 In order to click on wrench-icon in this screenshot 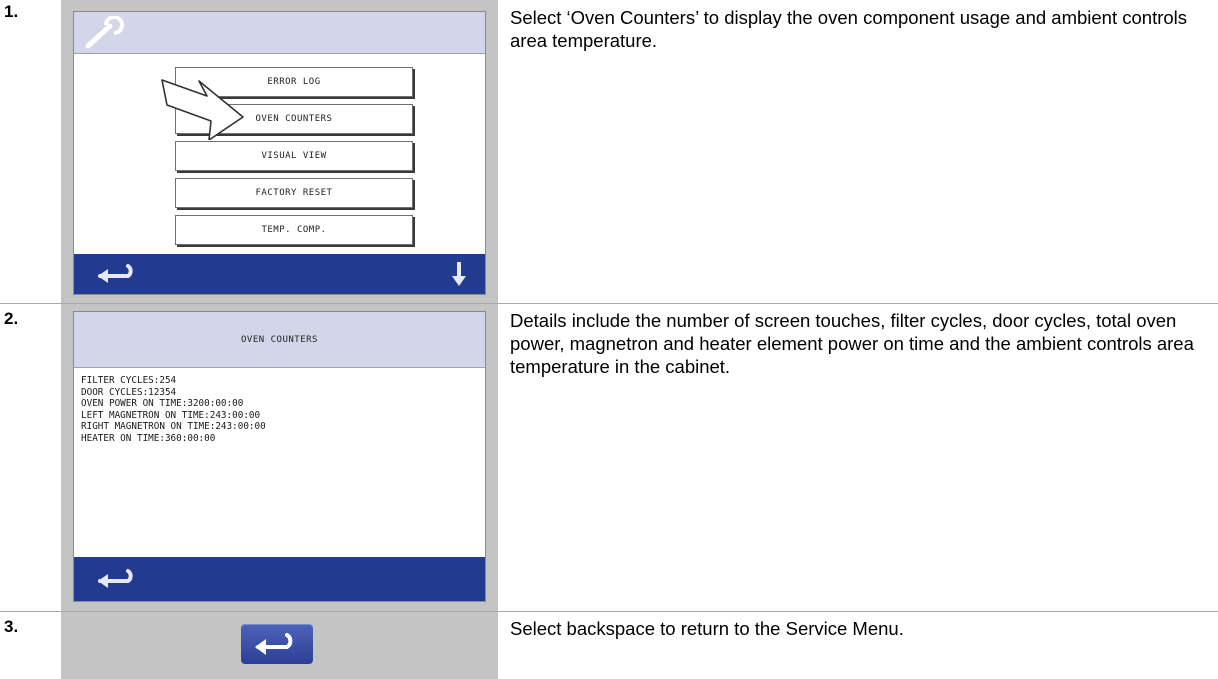, I will do `click(104, 32)`.